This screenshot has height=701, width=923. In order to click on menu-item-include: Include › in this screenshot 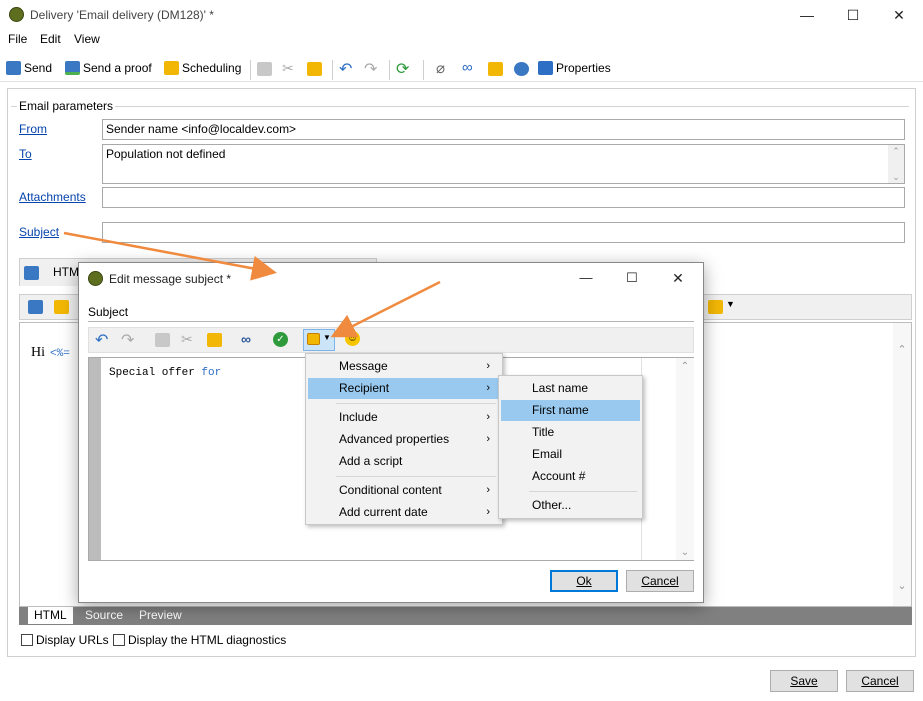, I will do `click(404, 417)`.